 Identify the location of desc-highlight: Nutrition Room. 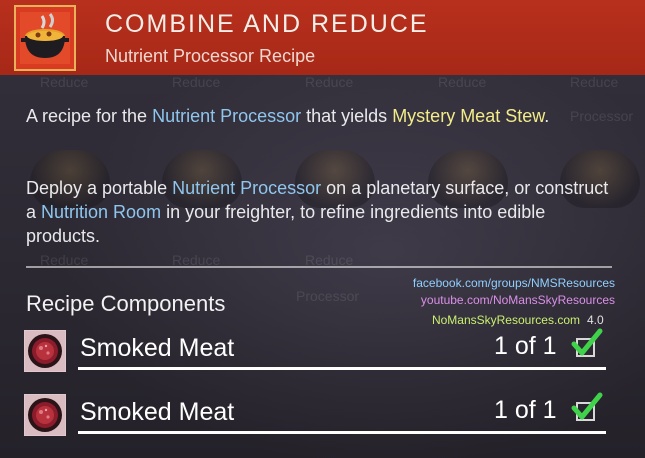
(101, 212).